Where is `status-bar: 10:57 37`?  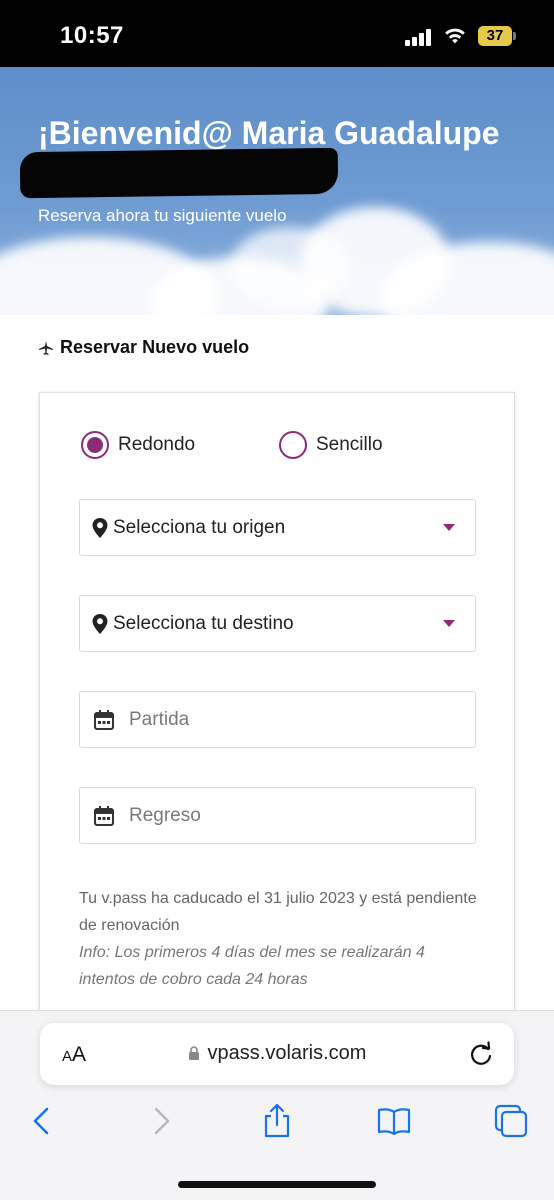
status-bar: 10:57 37 is located at coordinates (277, 33).